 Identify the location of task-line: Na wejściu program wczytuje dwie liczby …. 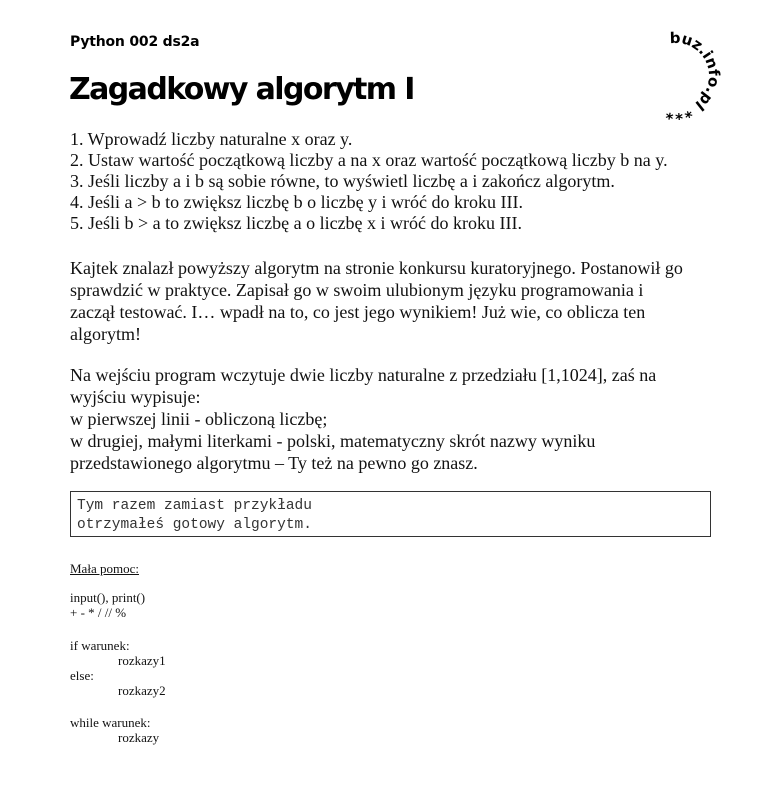
(363, 375).